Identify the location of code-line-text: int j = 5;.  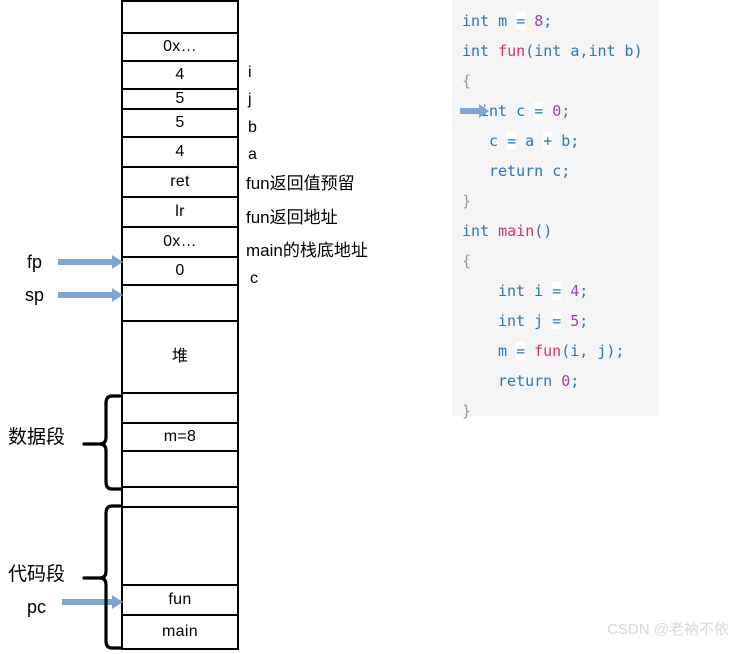
(543, 321).